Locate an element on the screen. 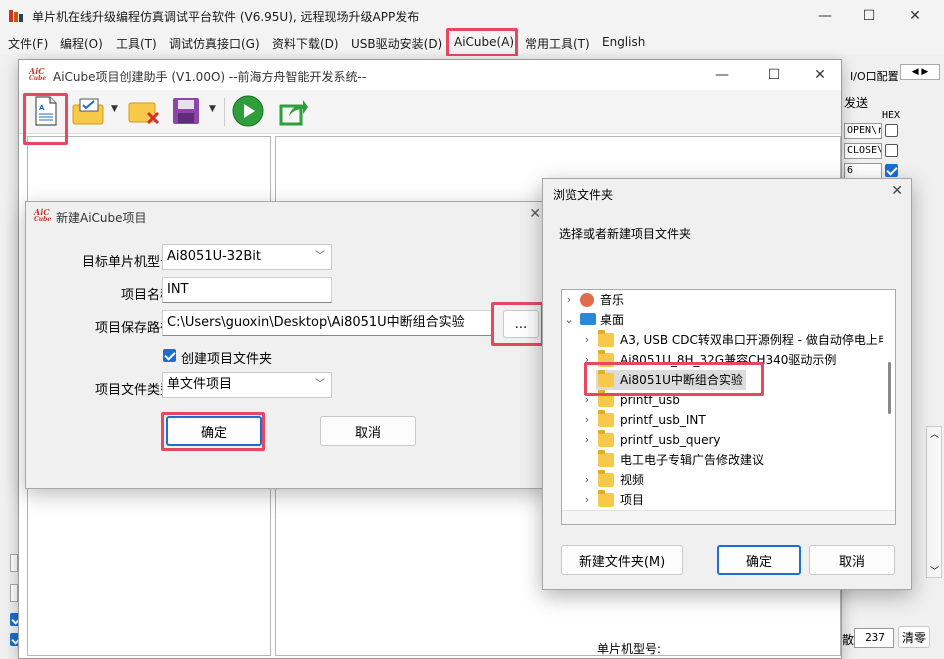 The width and height of the screenshot is (944, 659). maximize-button: ☐ is located at coordinates (869, 16).